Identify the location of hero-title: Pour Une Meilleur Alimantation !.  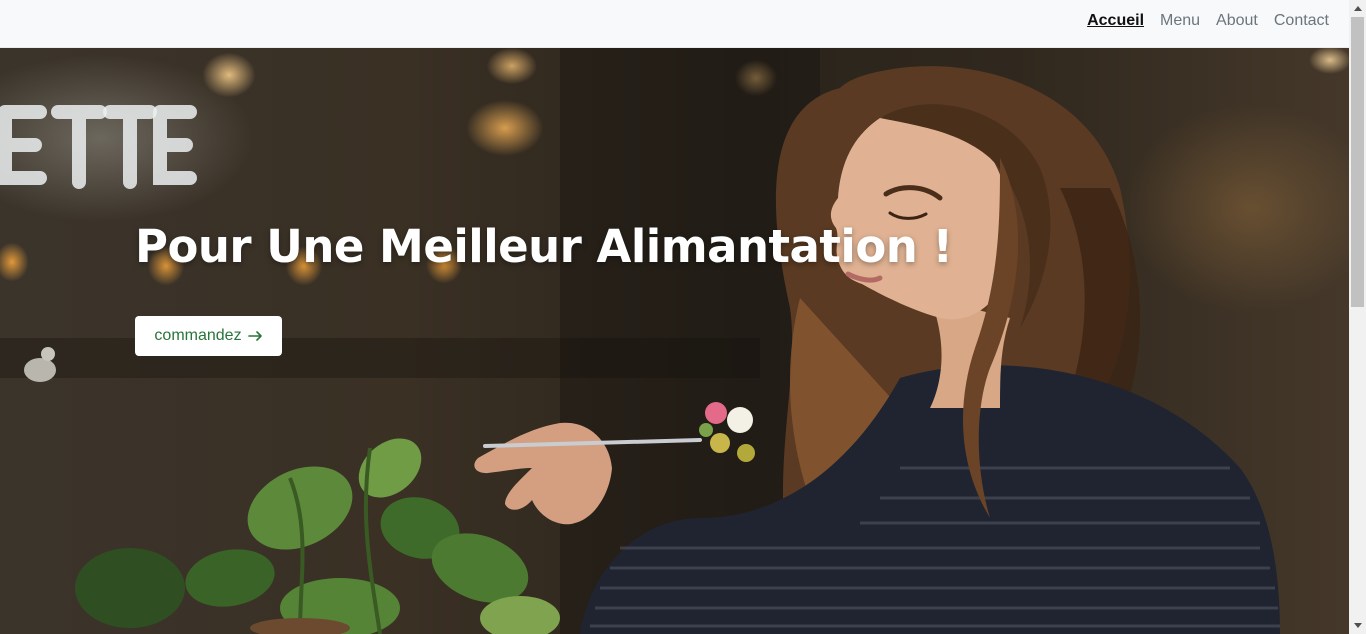
(544, 246).